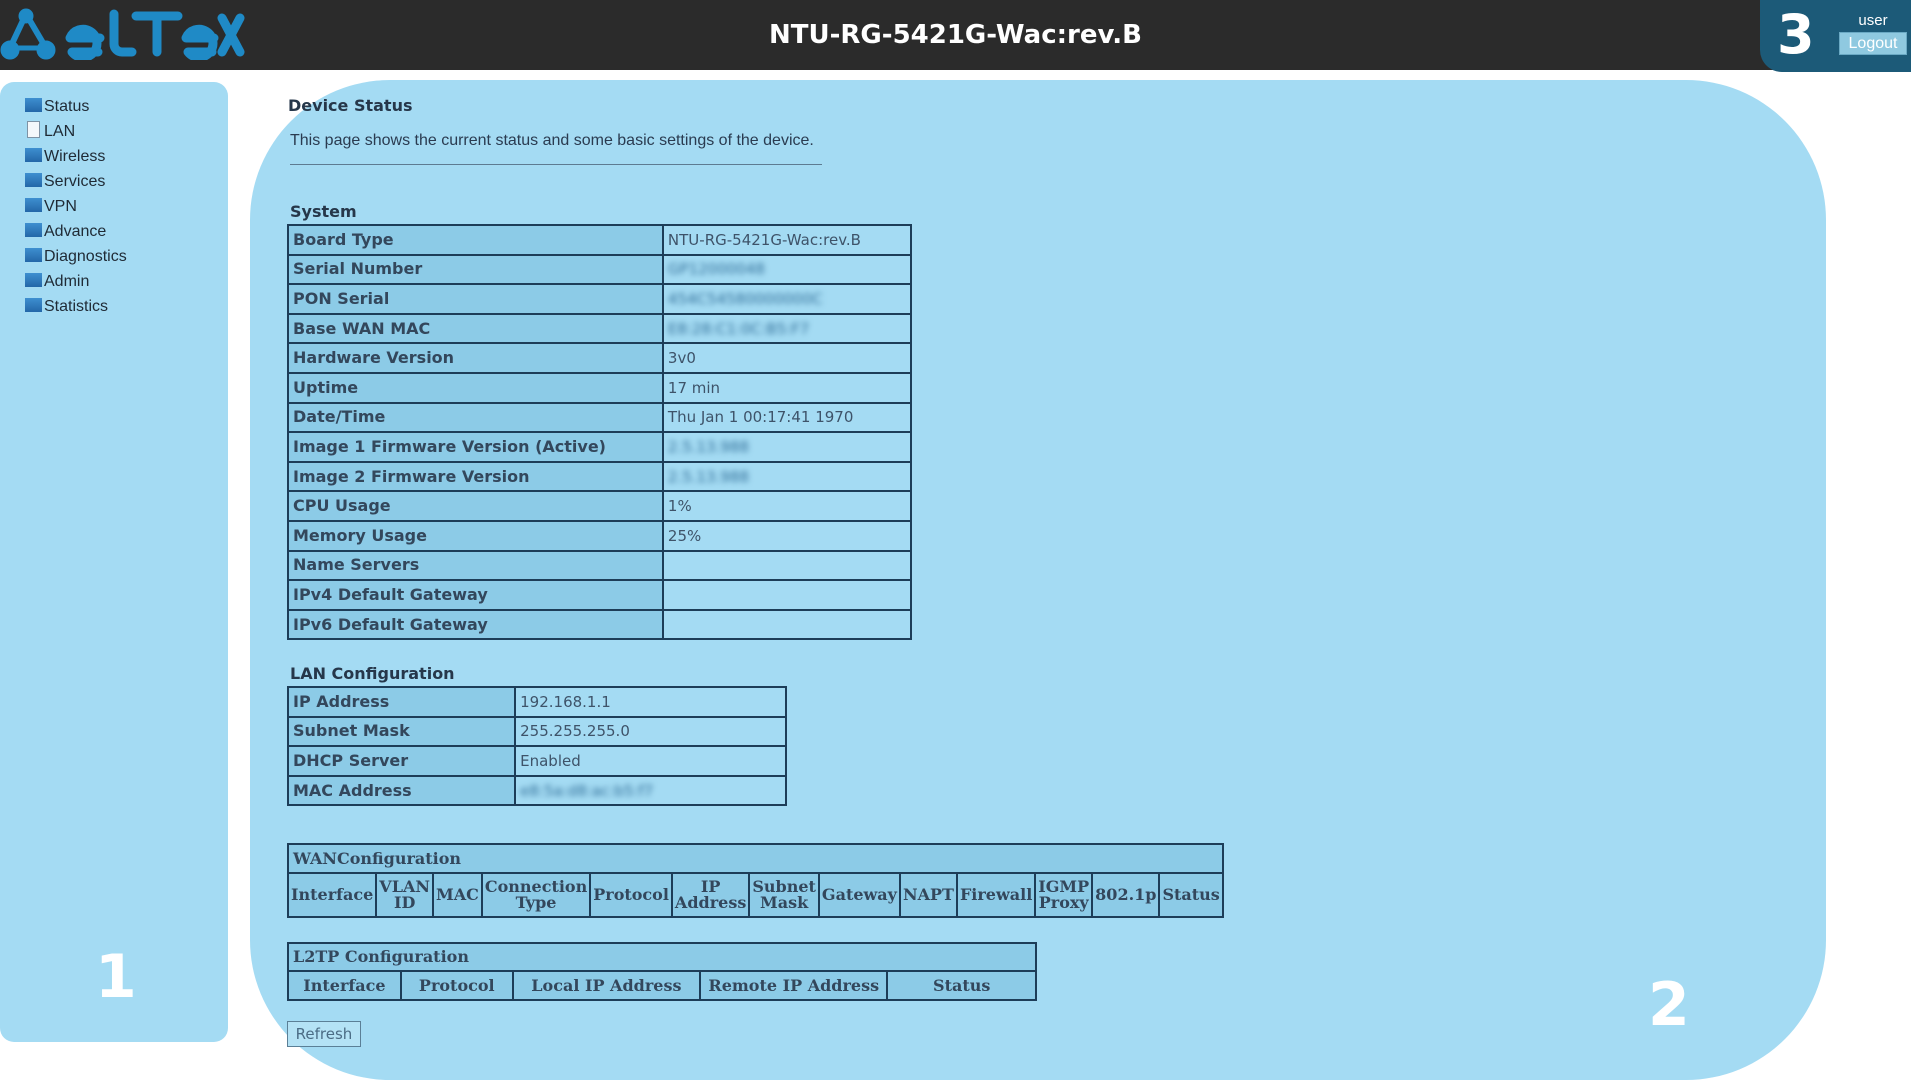 Image resolution: width=1911 pixels, height=1080 pixels. I want to click on table-row: Image 2 Firmware Version 2.5.13.988, so click(600, 476).